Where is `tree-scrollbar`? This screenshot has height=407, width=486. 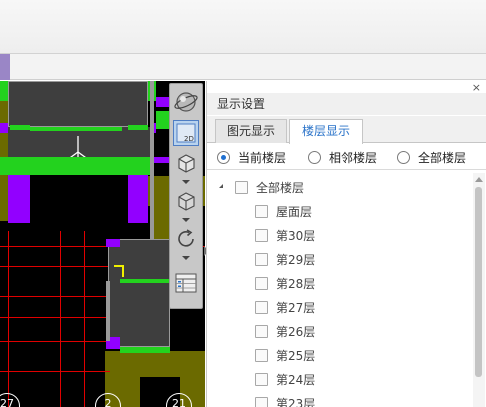
tree-scrollbar is located at coordinates (479, 290).